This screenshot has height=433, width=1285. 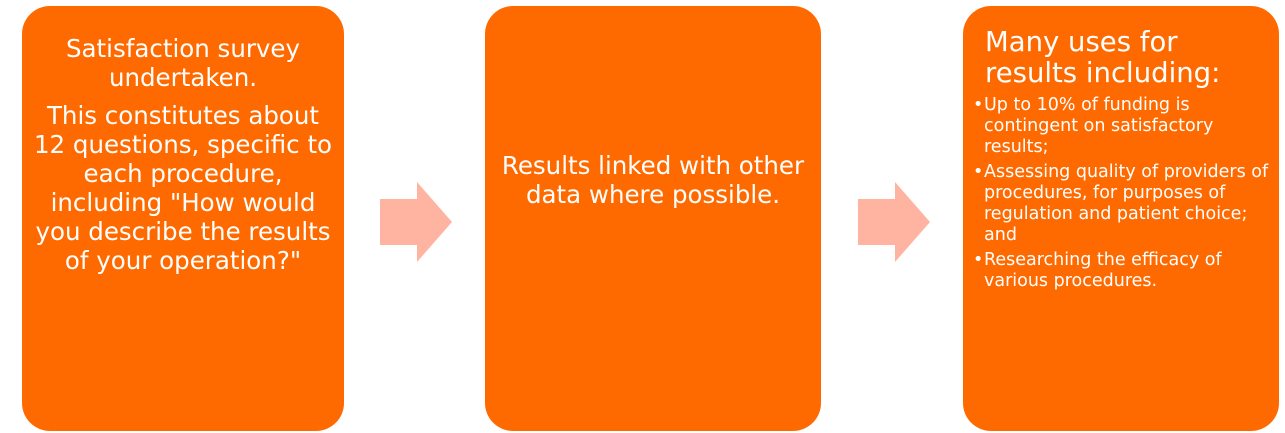 I want to click on step-text: Satisfaction survey undertaken., so click(x=182, y=63).